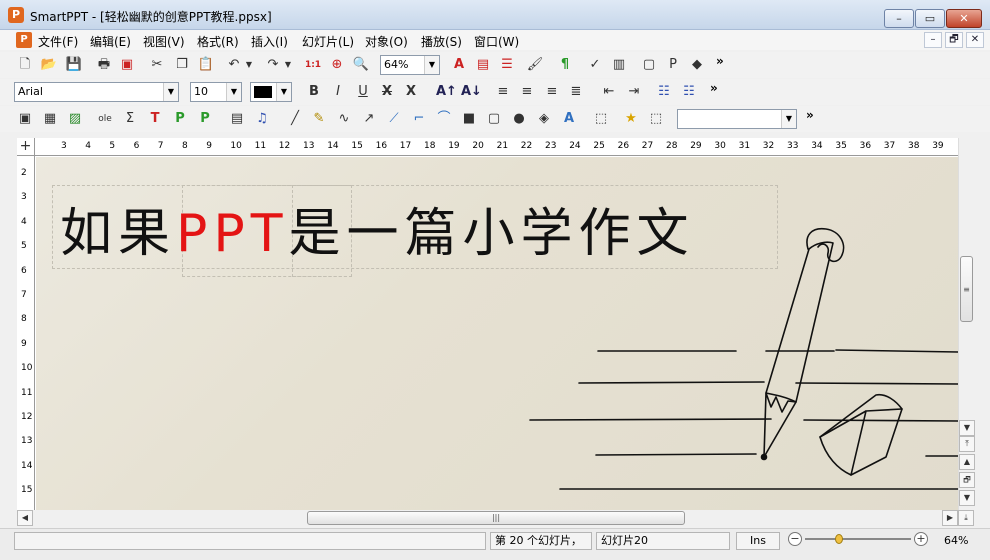 This screenshot has height=560, width=990. Describe the element at coordinates (544, 119) in the screenshot. I see `shapes-icon: ◈` at that location.